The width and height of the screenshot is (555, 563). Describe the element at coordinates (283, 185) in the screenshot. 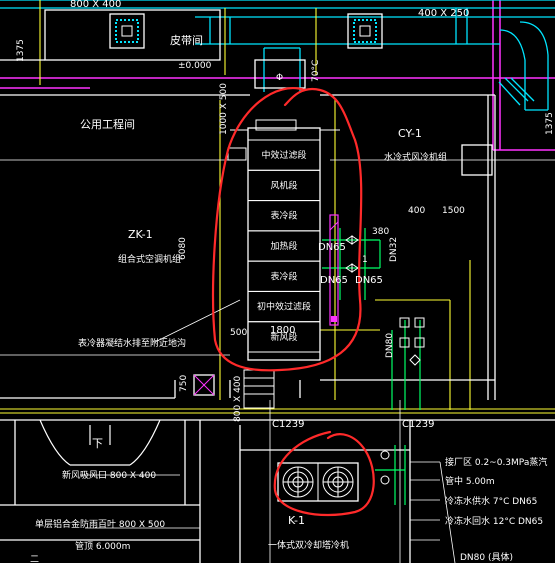

I see `ahu-section-label: 风机段` at that location.